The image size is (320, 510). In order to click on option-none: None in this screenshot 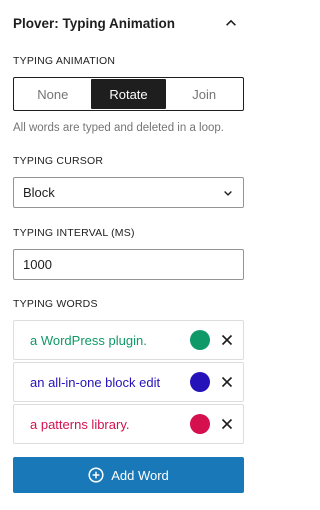, I will do `click(53, 94)`.